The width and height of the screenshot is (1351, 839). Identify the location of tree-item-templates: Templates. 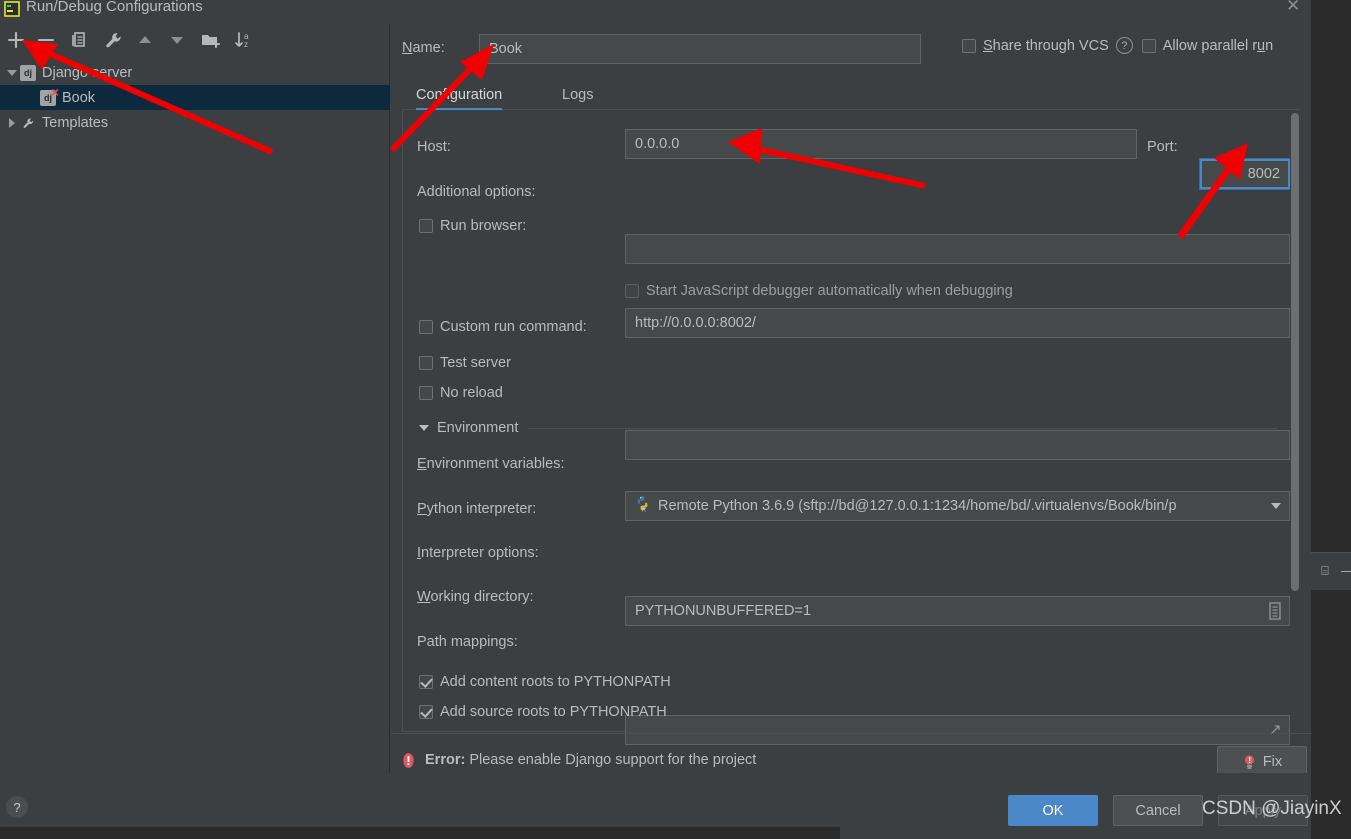
(195, 122).